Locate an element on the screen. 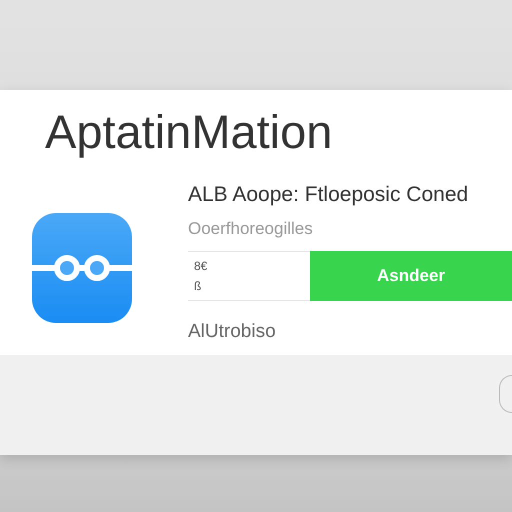  app-icon is located at coordinates (82, 268).